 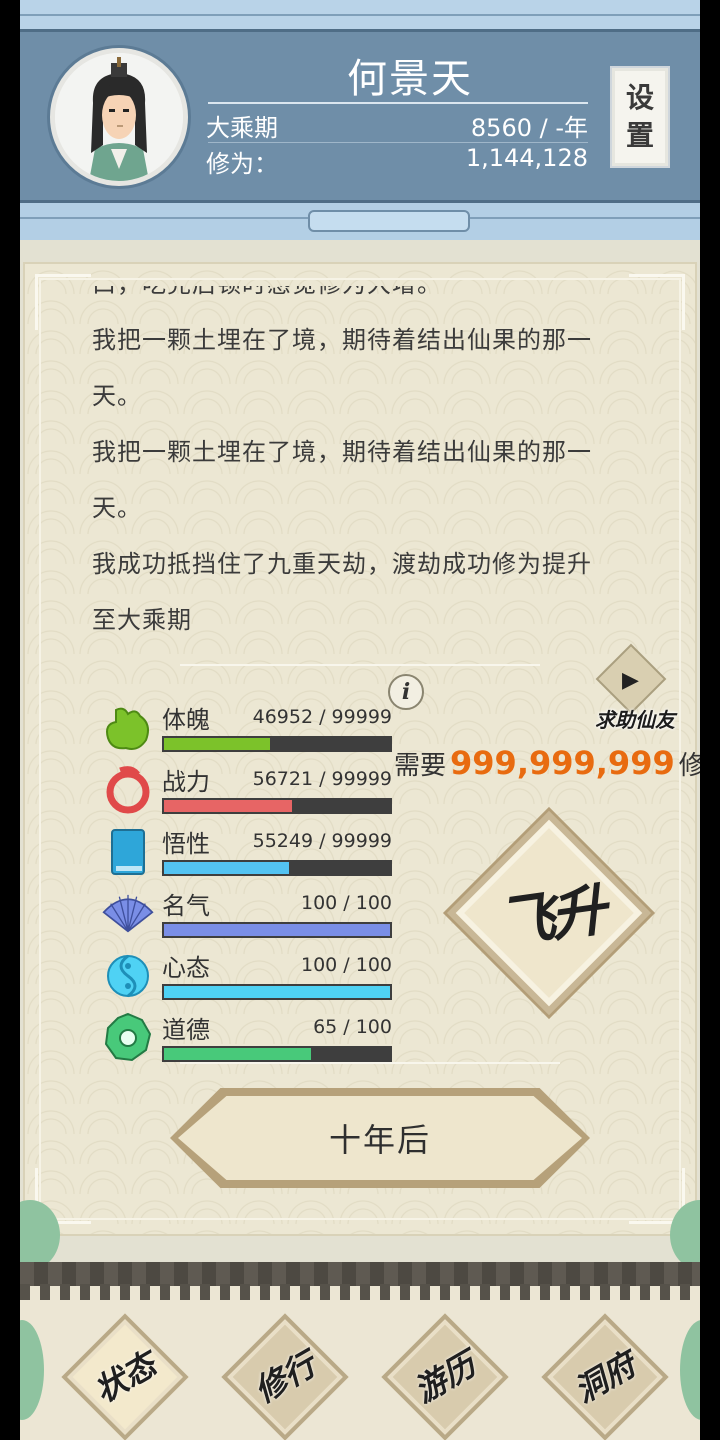 What do you see at coordinates (640, 117) in the screenshot?
I see `settings-button: 设 置` at bounding box center [640, 117].